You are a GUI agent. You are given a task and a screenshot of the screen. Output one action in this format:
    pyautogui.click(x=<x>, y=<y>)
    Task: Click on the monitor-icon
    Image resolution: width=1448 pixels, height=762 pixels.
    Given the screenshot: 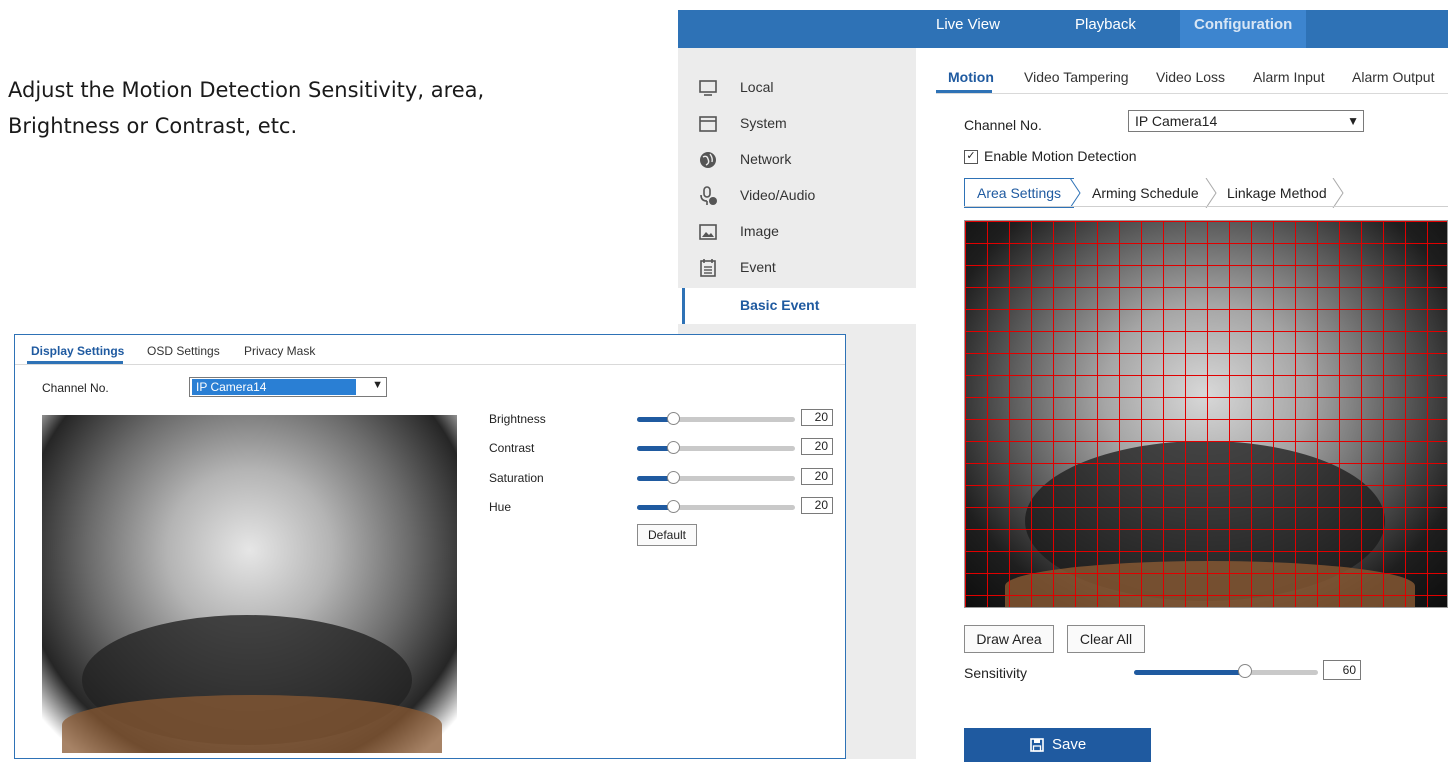 What is the action you would take?
    pyautogui.click(x=708, y=88)
    